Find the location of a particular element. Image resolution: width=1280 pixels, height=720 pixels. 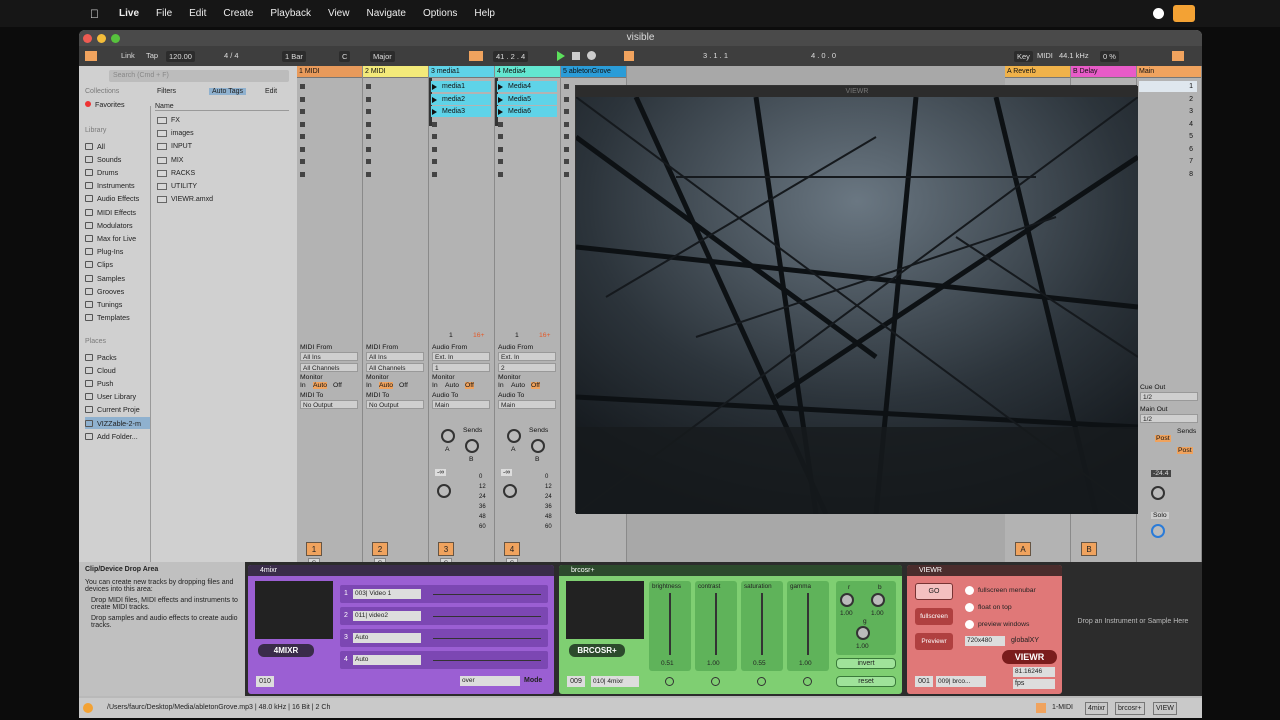

menu-view: View is located at coordinates (339, 13).